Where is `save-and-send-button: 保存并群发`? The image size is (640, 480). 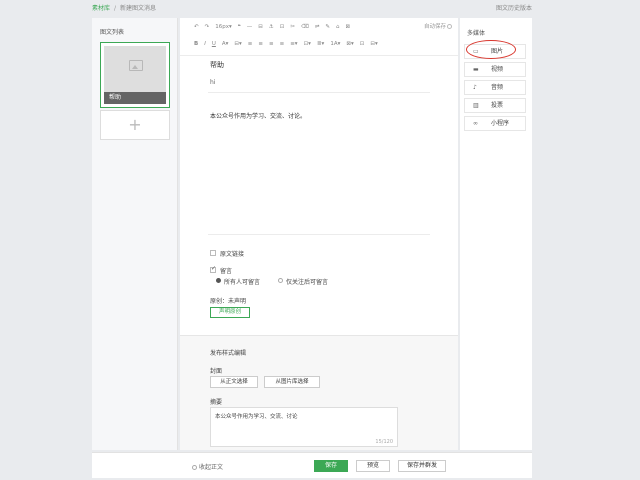 save-and-send-button: 保存并群发 is located at coordinates (422, 466).